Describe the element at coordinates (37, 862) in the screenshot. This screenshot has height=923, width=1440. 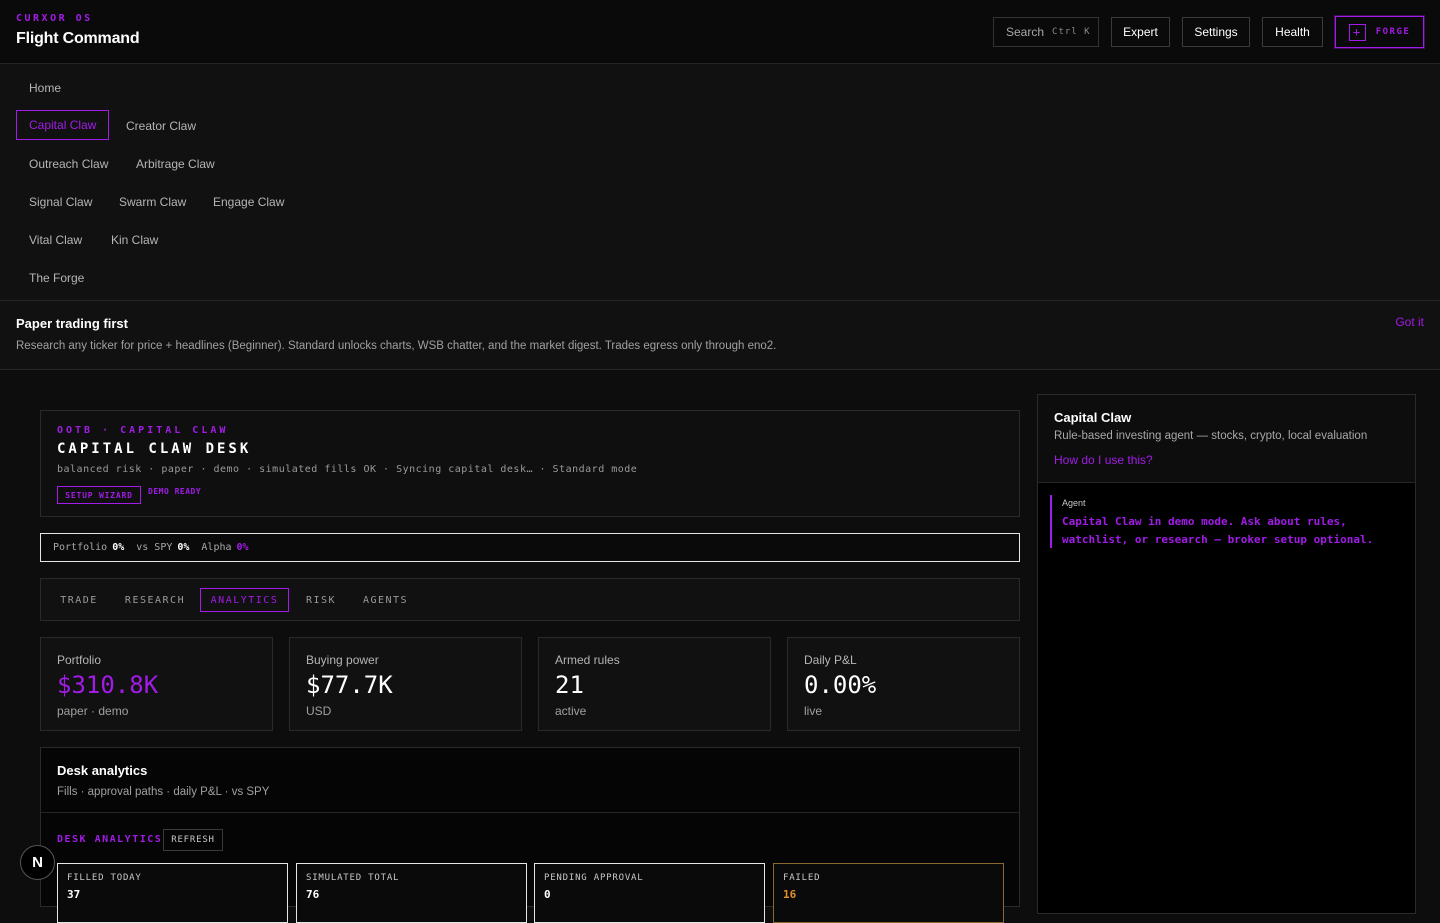
I see `next-dev-badge-icon: N` at that location.